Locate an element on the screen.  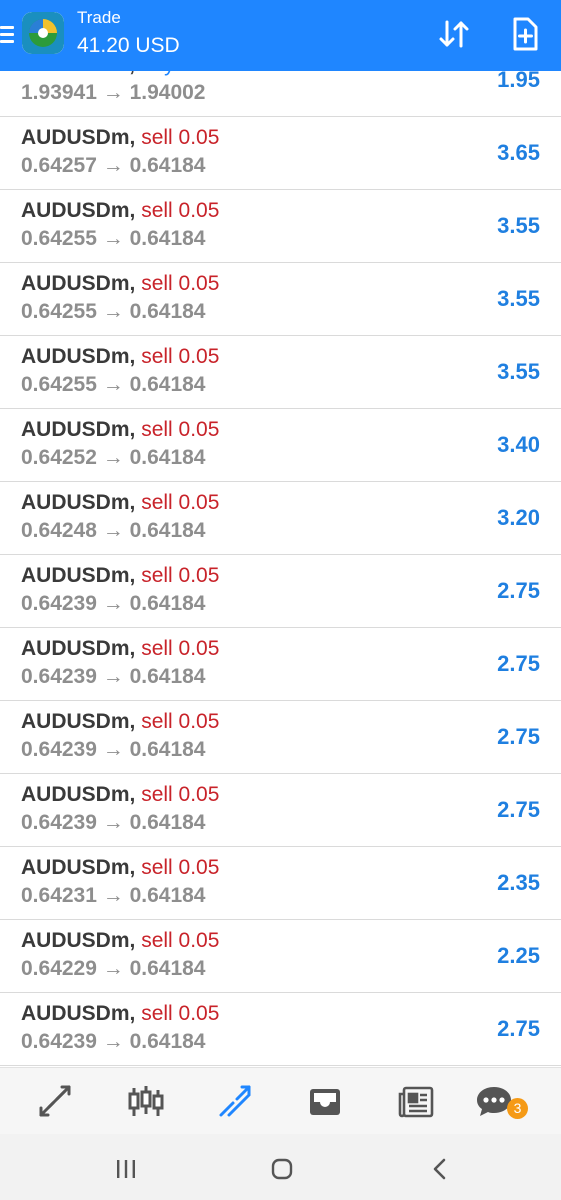
history-inbox-icon is located at coordinates (325, 1102).